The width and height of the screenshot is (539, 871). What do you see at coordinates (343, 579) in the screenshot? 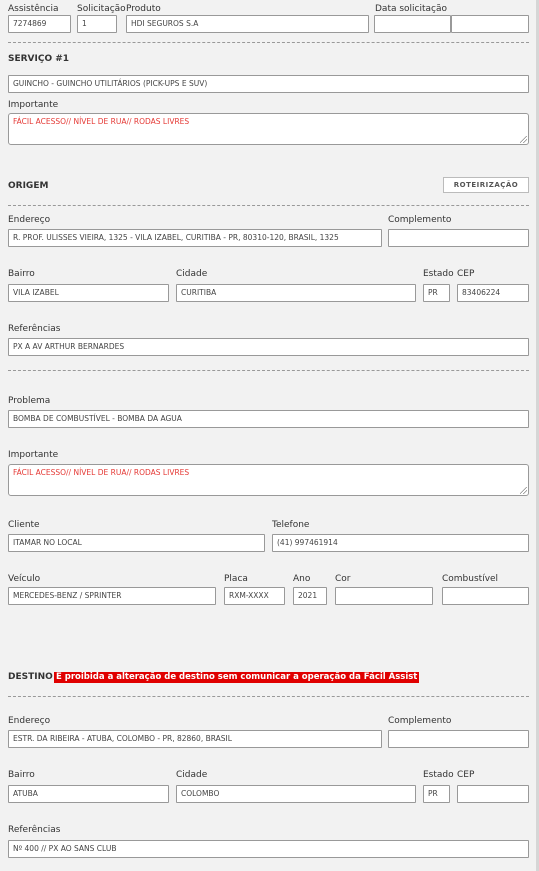
I see `cor-label: Cor` at bounding box center [343, 579].